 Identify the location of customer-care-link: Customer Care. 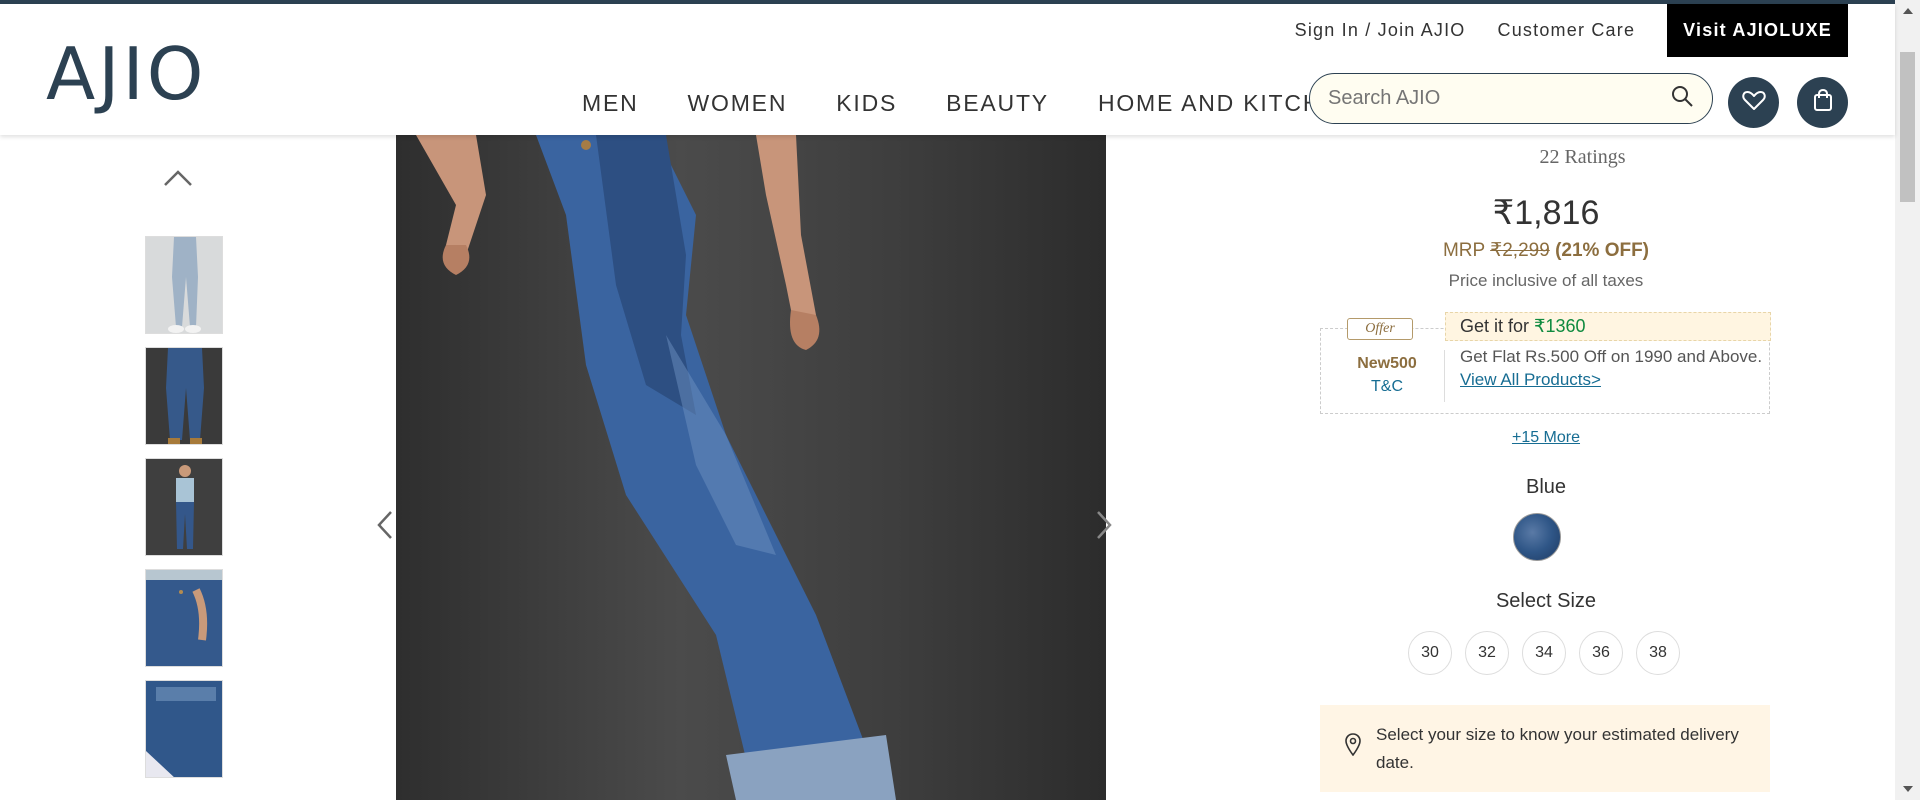
(1567, 30).